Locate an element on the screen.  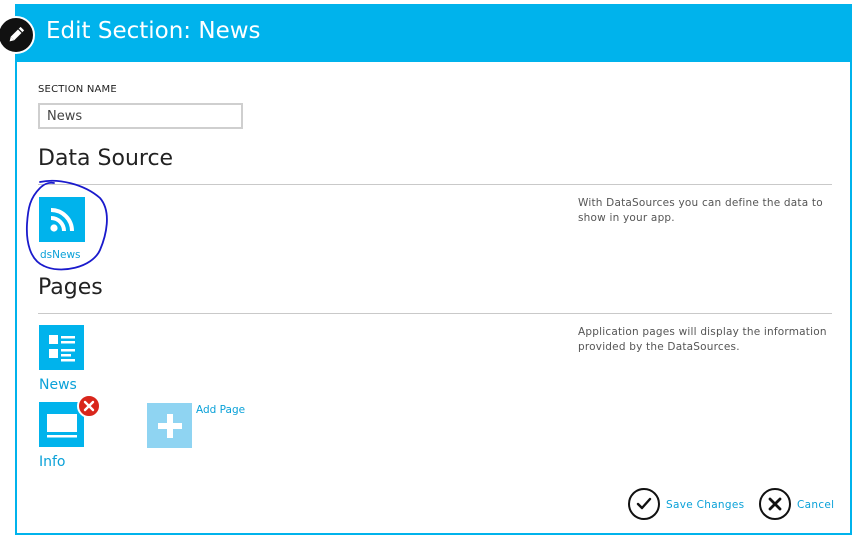
plus-icon is located at coordinates (169, 425).